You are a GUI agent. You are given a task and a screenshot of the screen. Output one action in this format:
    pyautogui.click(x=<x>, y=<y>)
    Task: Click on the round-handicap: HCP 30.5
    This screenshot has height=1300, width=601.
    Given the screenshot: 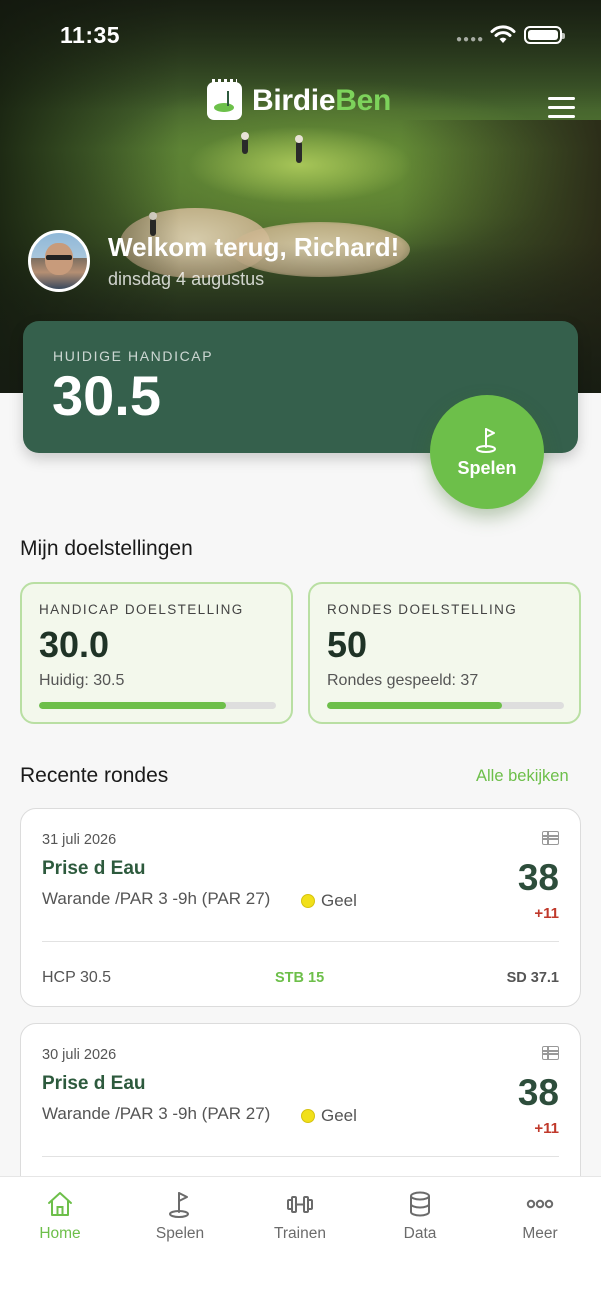 What is the action you would take?
    pyautogui.click(x=77, y=977)
    